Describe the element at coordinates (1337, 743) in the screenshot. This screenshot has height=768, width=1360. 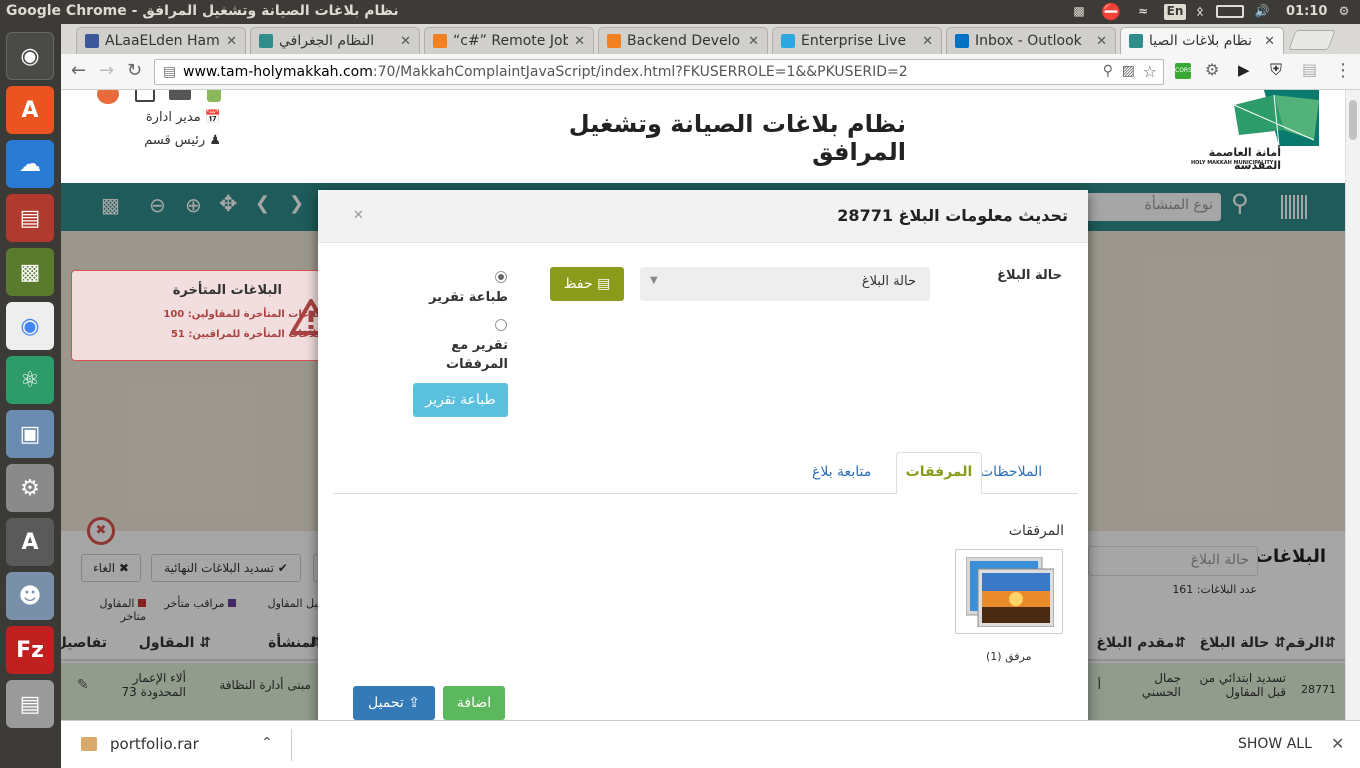
I see `close-downloads-icon: ✕` at that location.